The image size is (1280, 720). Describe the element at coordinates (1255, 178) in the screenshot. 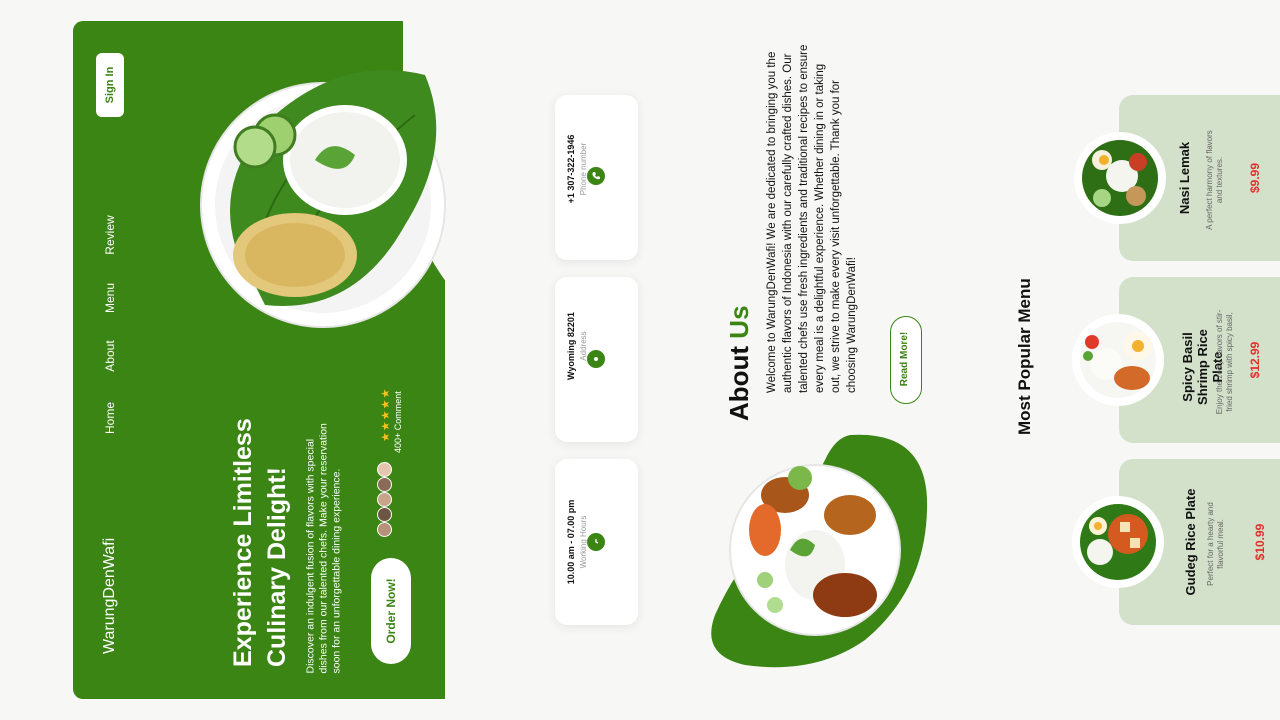

I see `nasi-lemak-price: $9.99` at that location.